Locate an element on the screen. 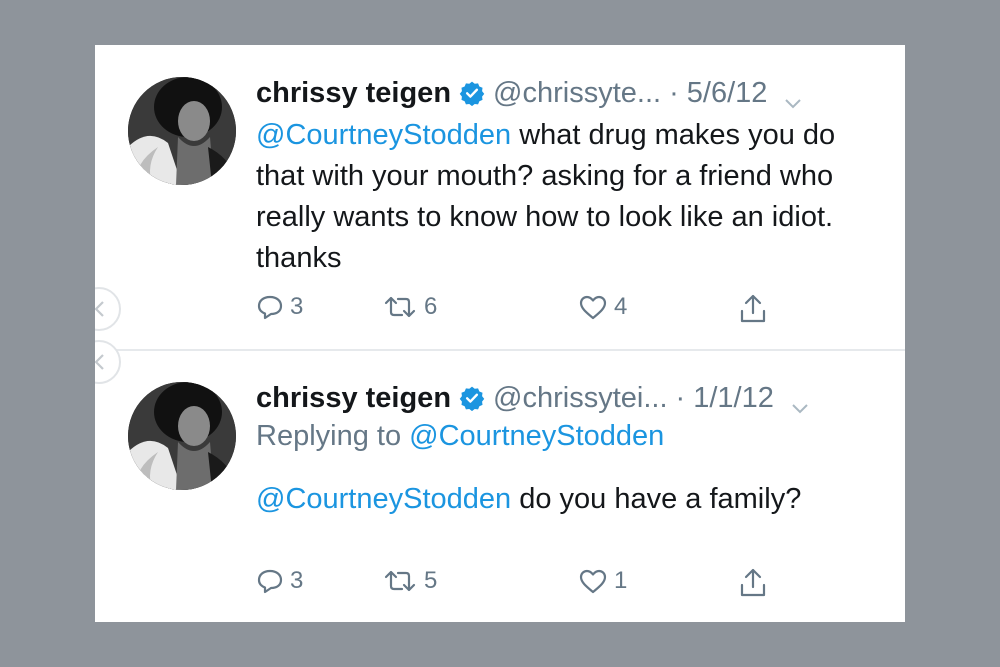  retweet-count: 5 is located at coordinates (431, 580).